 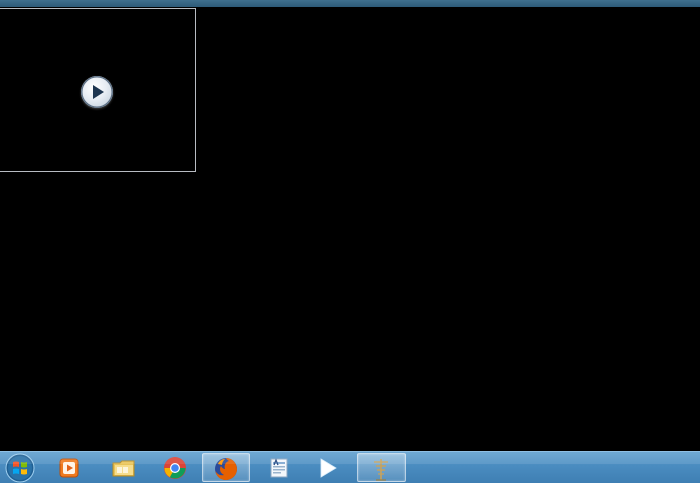 I want to click on taskbar-item-media-player, so click(x=69, y=467).